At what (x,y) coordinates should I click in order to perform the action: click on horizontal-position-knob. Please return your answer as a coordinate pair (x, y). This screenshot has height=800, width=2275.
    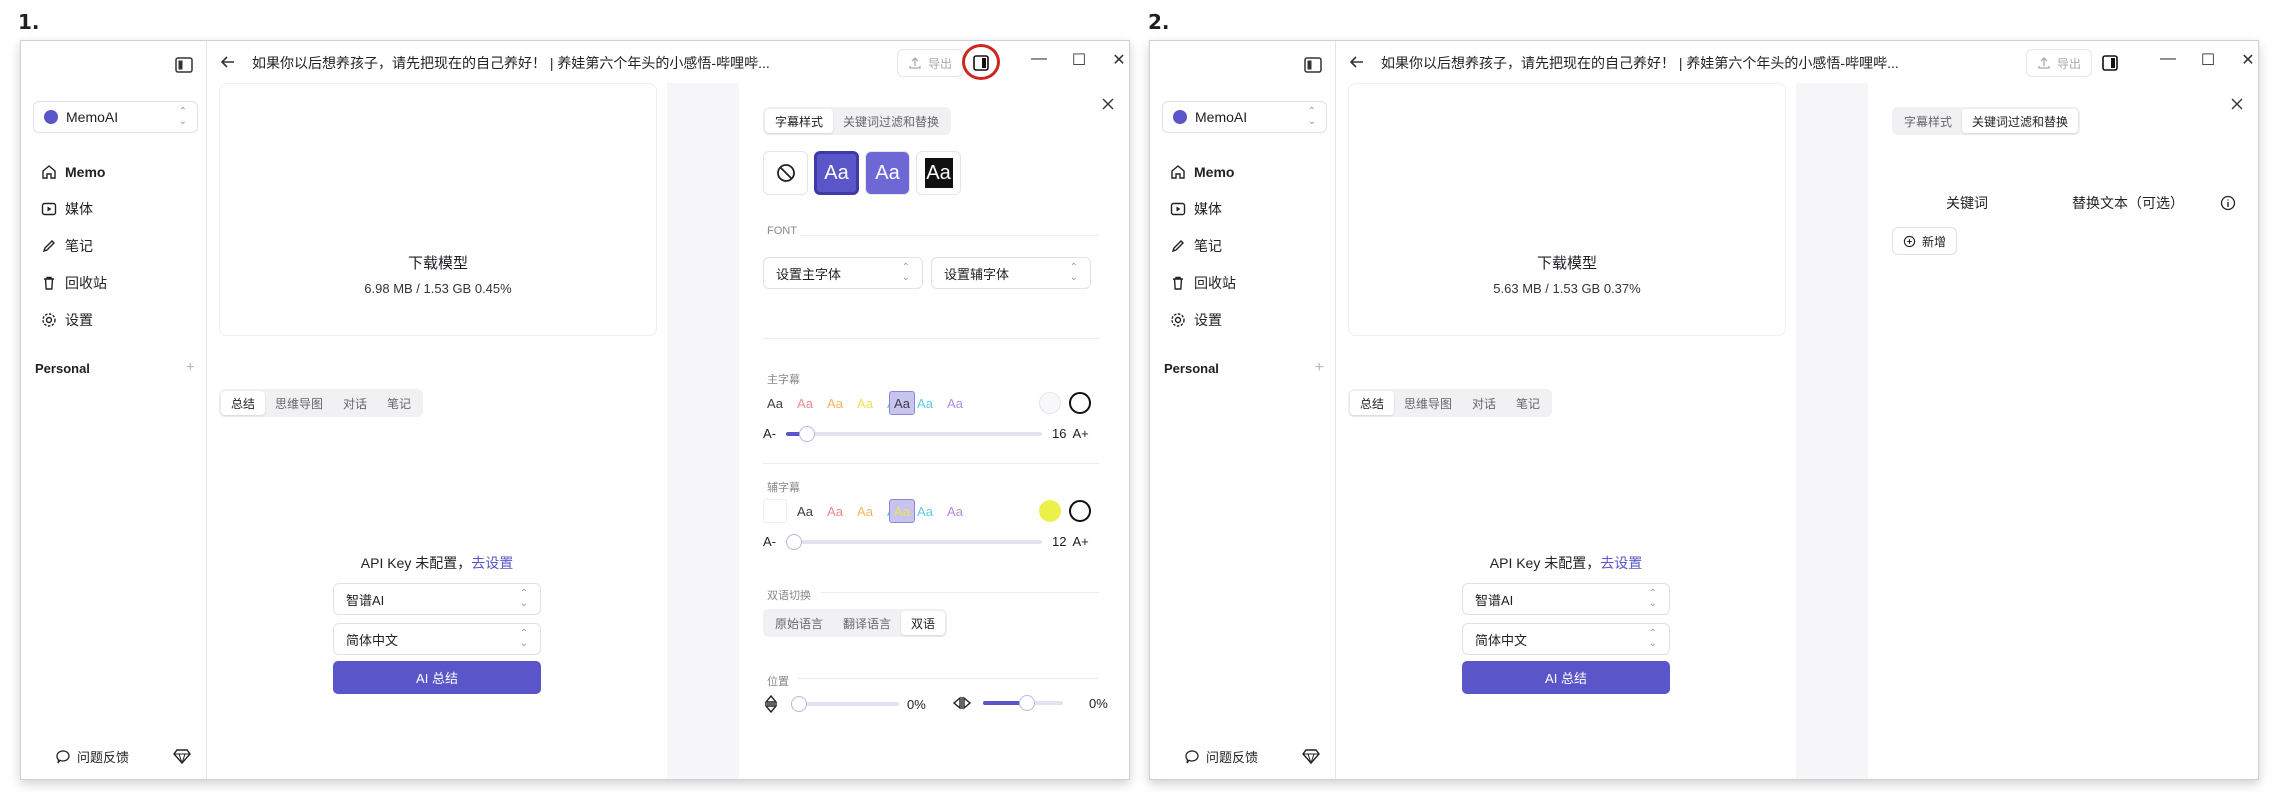
    Looking at the image, I should click on (1027, 703).